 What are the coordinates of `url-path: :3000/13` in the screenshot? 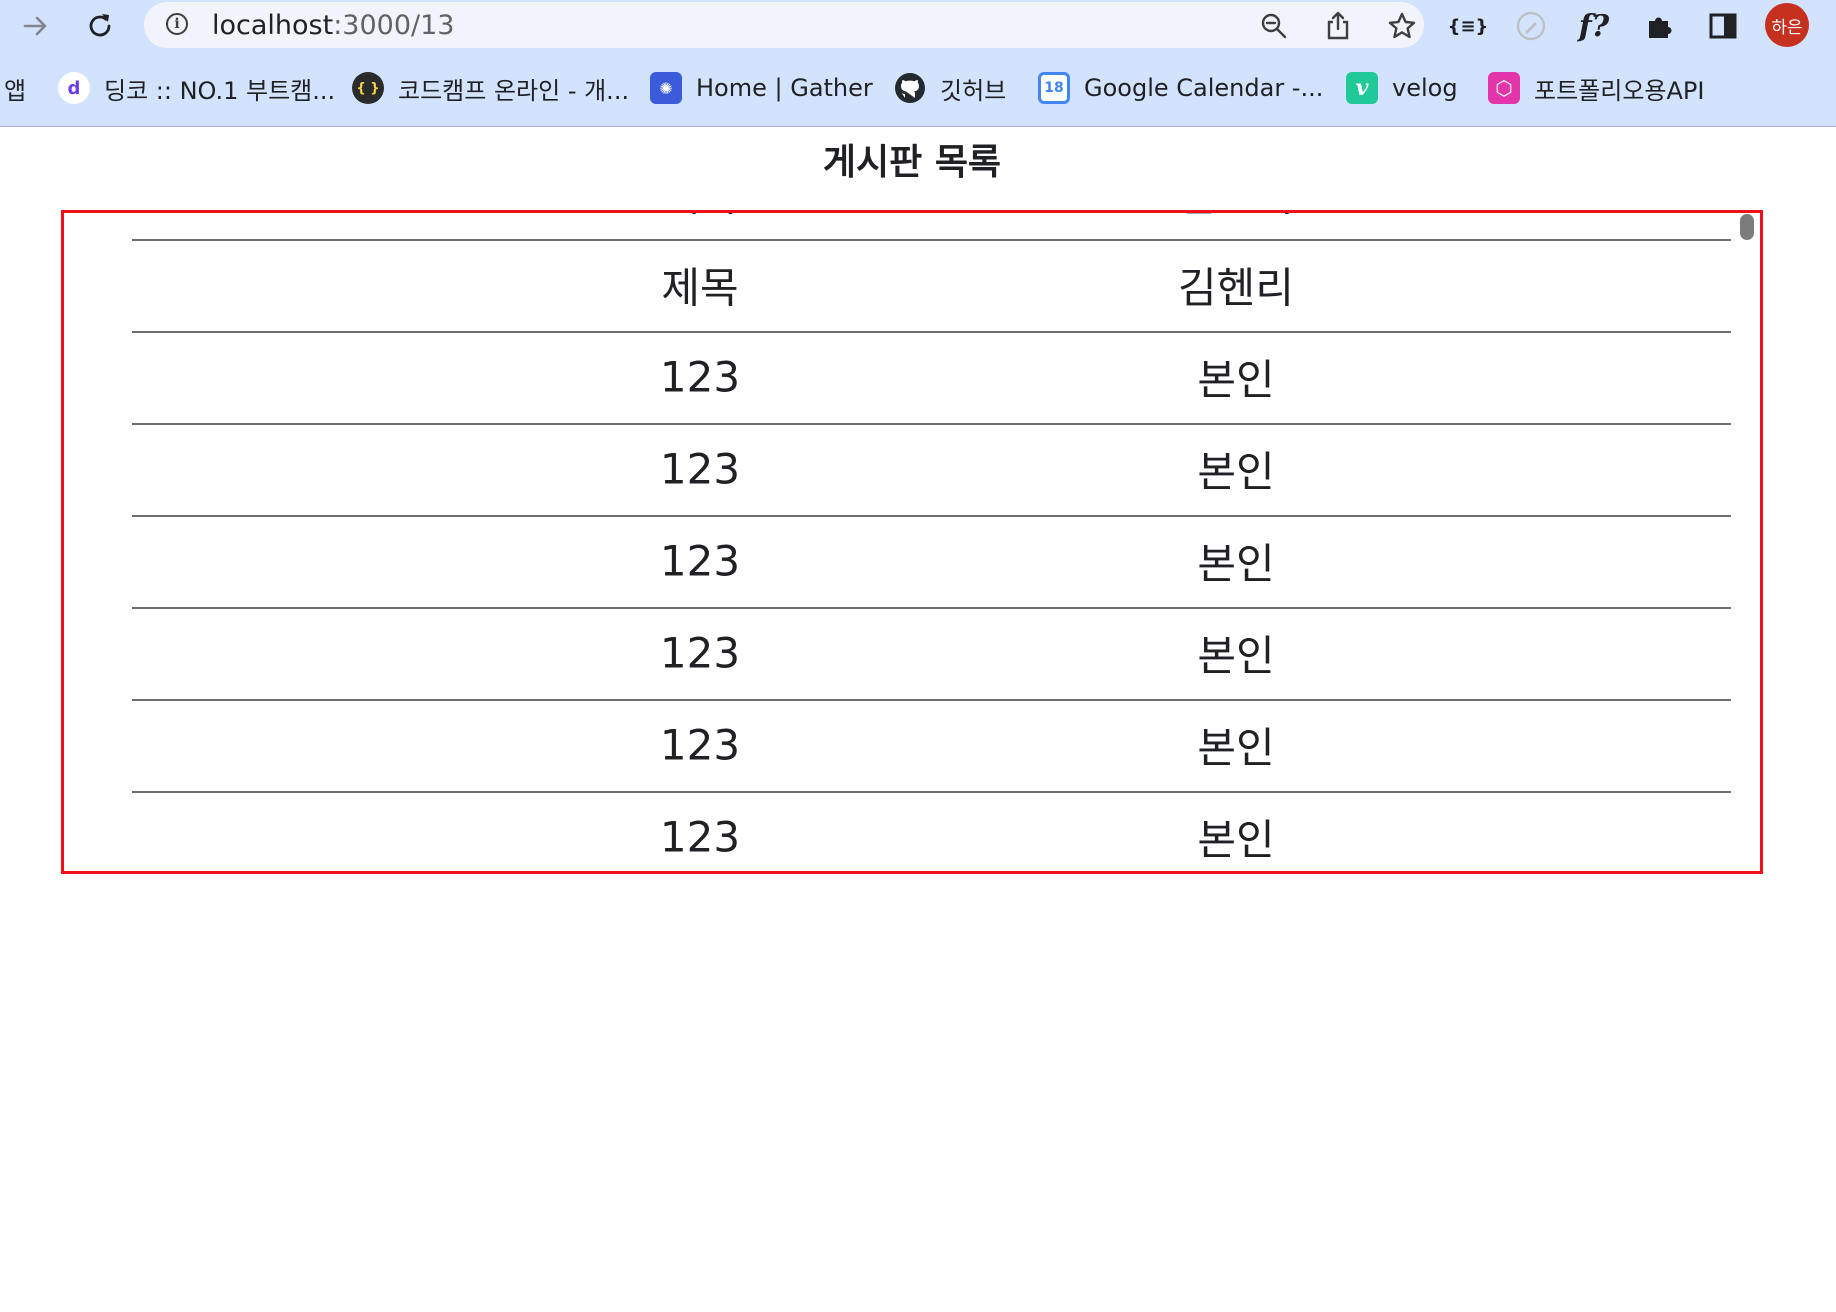 It's located at (394, 25).